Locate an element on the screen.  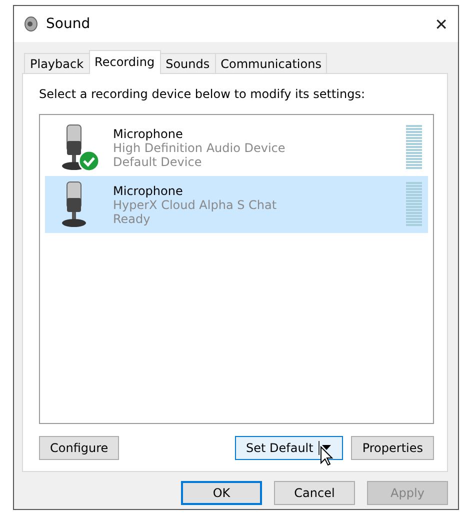
close-button: ✕ is located at coordinates (441, 24).